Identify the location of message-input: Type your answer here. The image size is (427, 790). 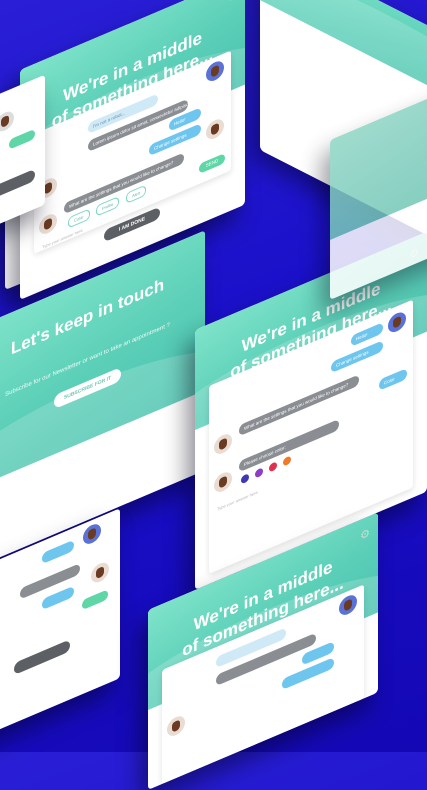
(237, 500).